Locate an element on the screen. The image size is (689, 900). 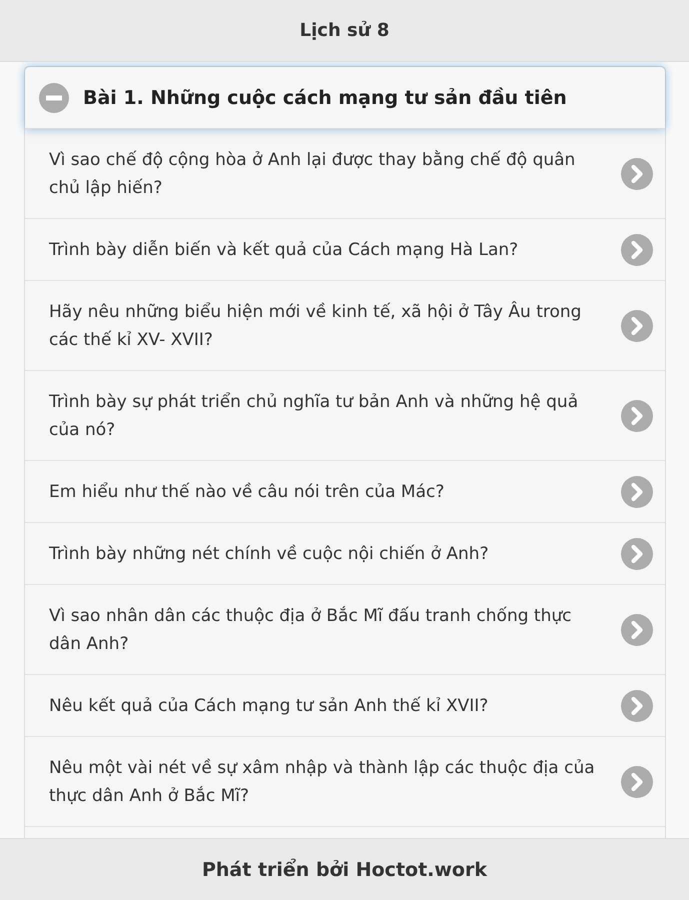
section-header: Bài 1. Những cuộc cách mạng tư sản đầu tiên is located at coordinates (345, 98).